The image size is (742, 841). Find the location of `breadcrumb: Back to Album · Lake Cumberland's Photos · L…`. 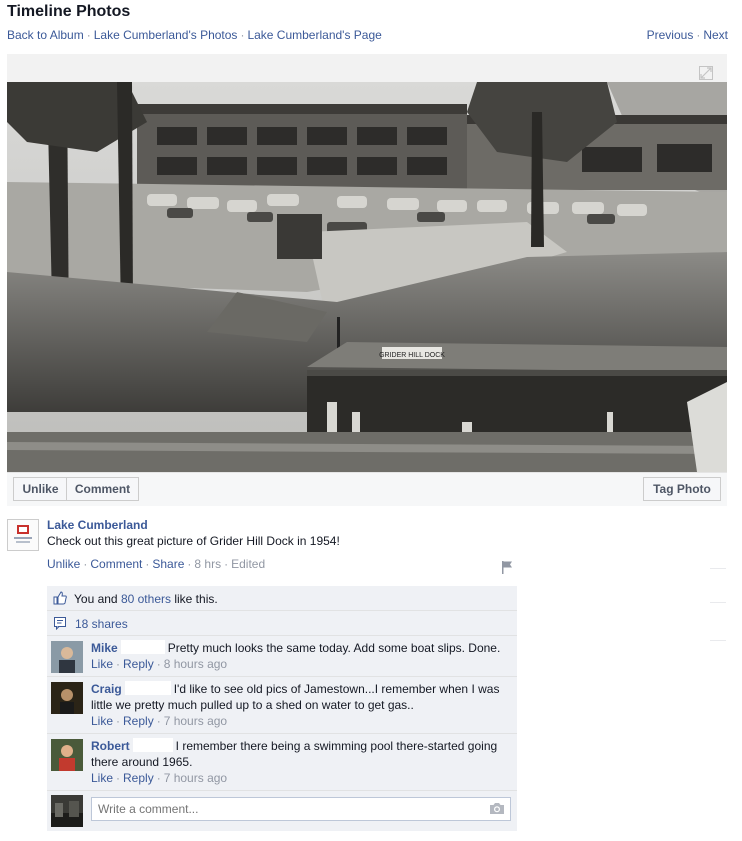

breadcrumb: Back to Album · Lake Cumberland's Photos · L… is located at coordinates (194, 35).